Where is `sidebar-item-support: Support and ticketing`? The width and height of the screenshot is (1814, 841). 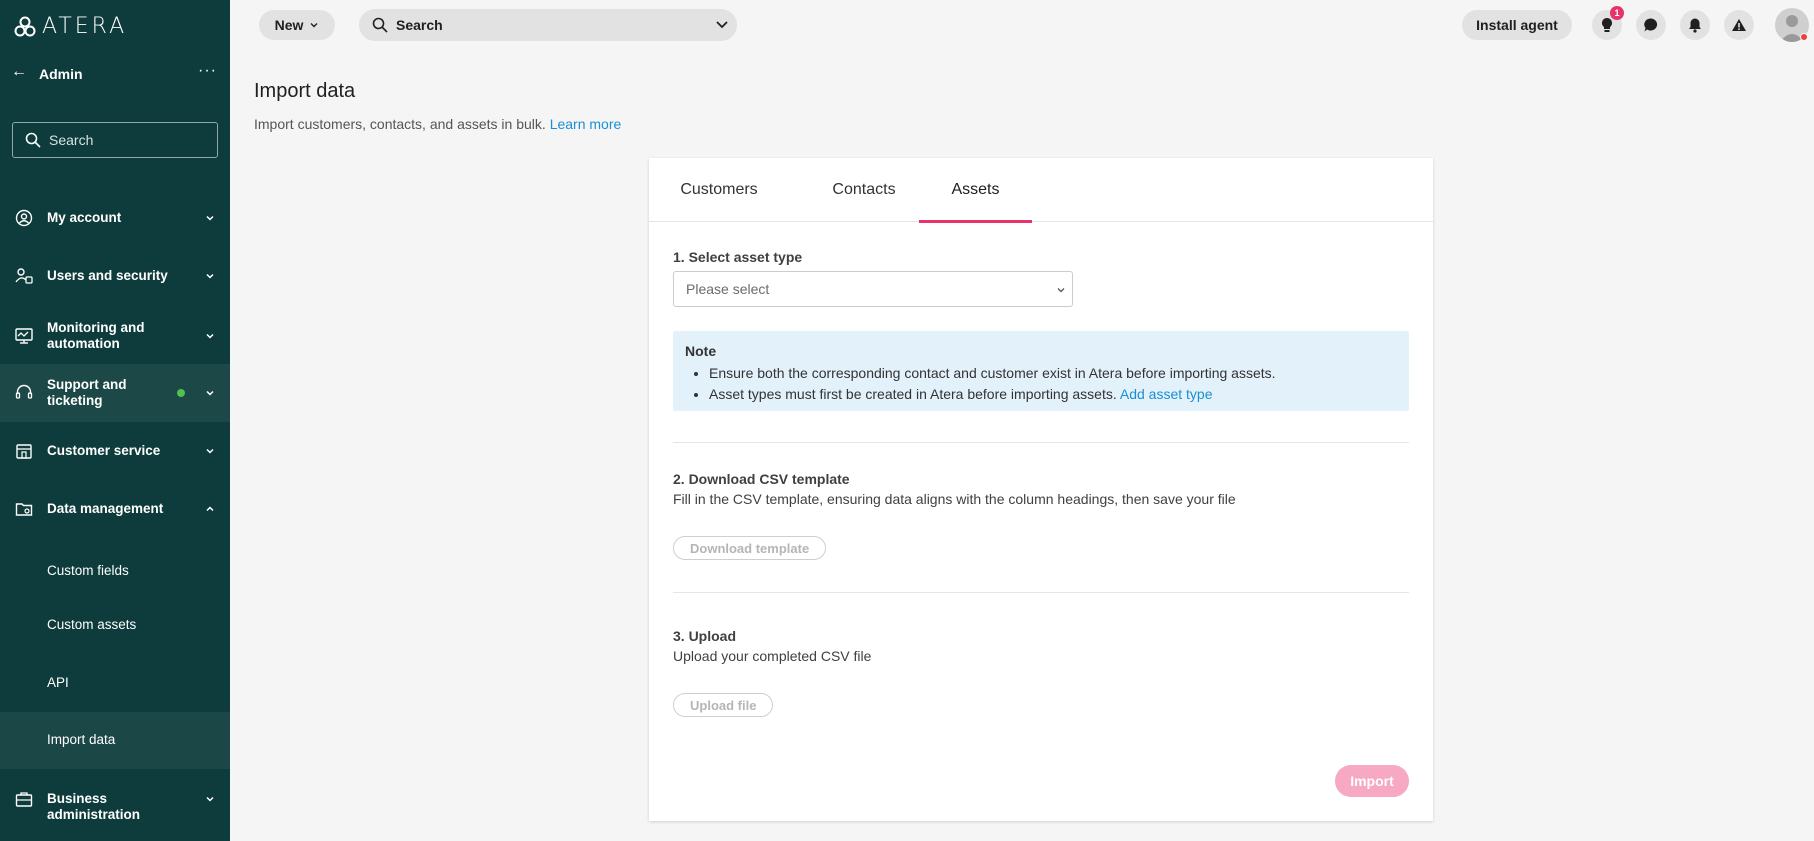
sidebar-item-support: Support and ticketing is located at coordinates (115, 393).